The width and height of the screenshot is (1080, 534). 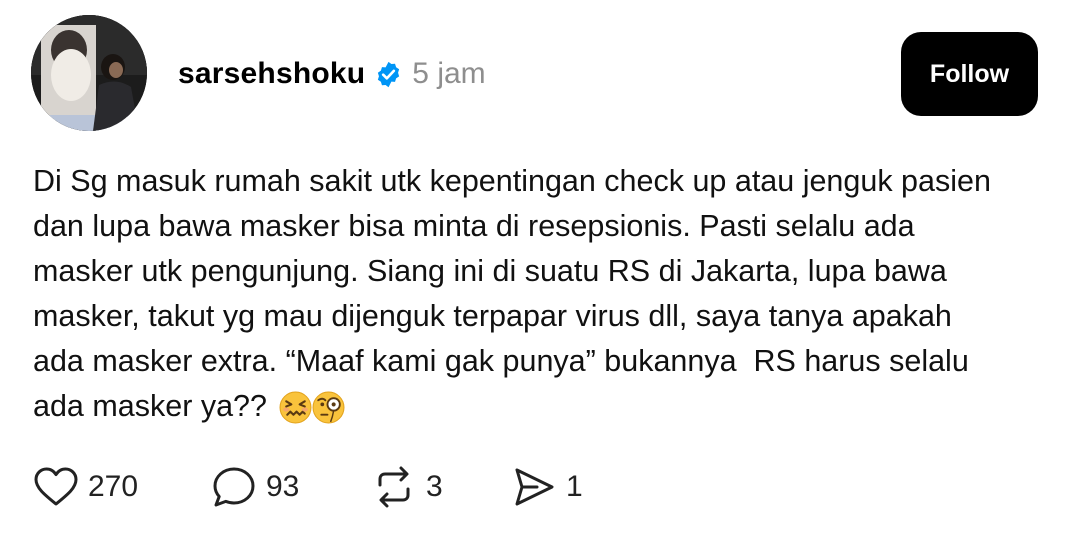 I want to click on comment-button: 93, so click(x=291, y=487).